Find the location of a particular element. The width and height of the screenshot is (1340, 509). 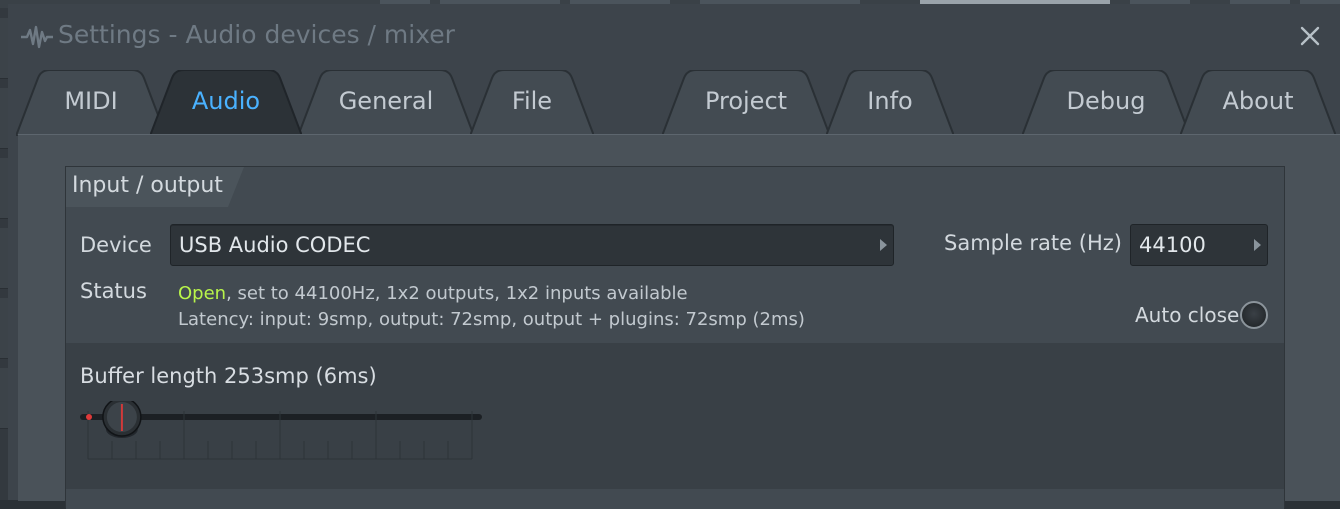

auto-close-label: Auto close is located at coordinates (1187, 315).